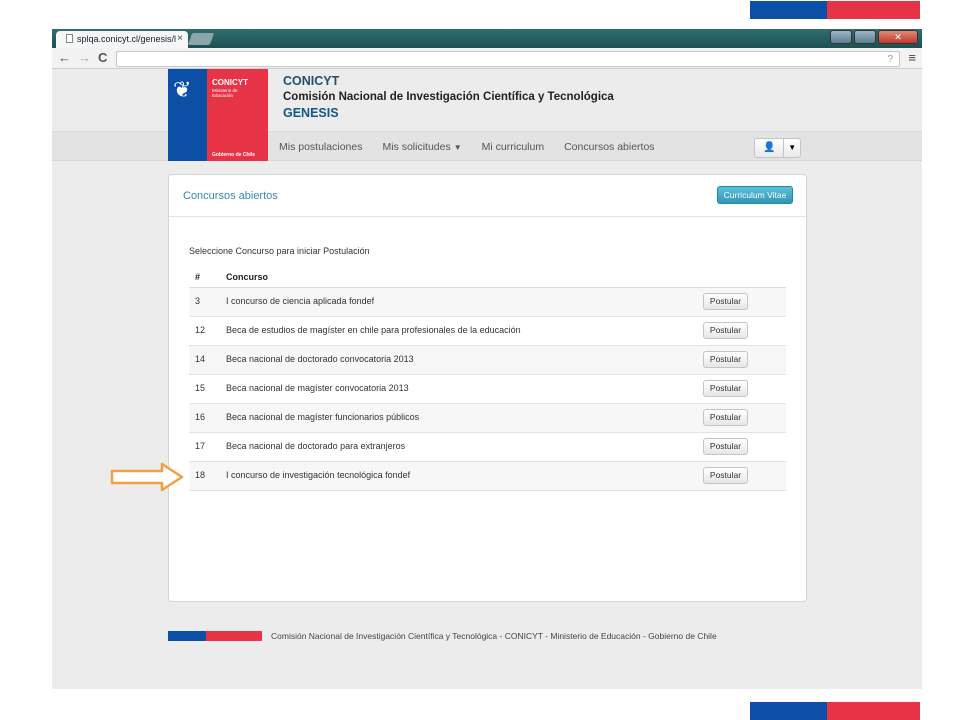 Image resolution: width=960 pixels, height=720 pixels. Describe the element at coordinates (200, 417) in the screenshot. I see `row-id: 16` at that location.